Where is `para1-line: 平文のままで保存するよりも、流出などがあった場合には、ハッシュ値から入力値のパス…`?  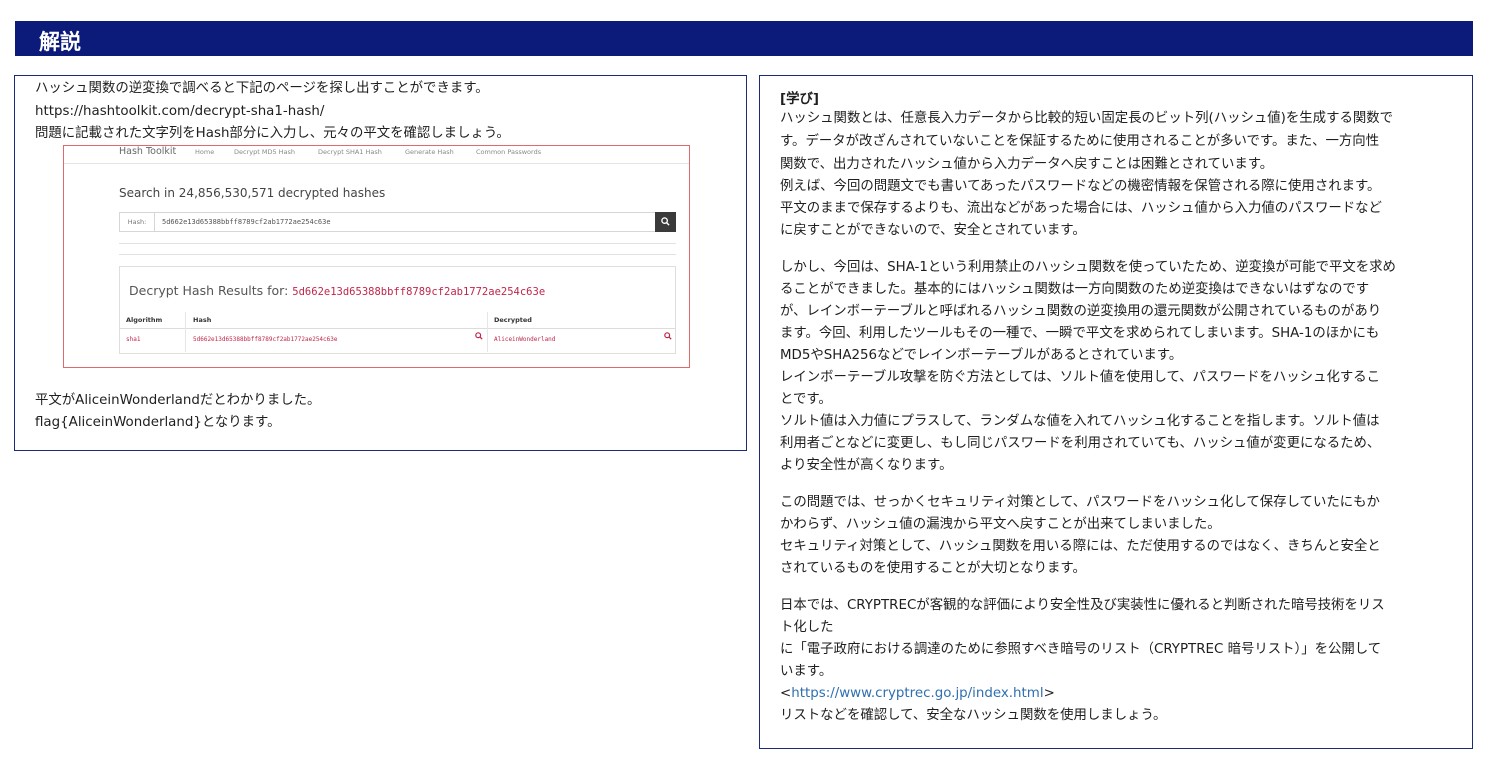 para1-line: 平文のままで保存するよりも、流出などがあった場合には、ハッシュ値から入力値のパス… is located at coordinates (1081, 208).